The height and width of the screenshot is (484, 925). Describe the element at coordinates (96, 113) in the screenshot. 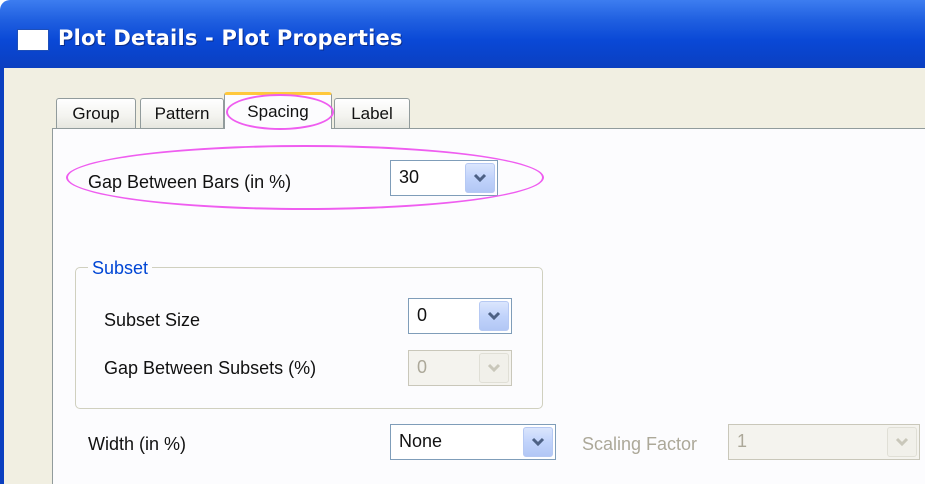

I see `tab-group: Group` at that location.